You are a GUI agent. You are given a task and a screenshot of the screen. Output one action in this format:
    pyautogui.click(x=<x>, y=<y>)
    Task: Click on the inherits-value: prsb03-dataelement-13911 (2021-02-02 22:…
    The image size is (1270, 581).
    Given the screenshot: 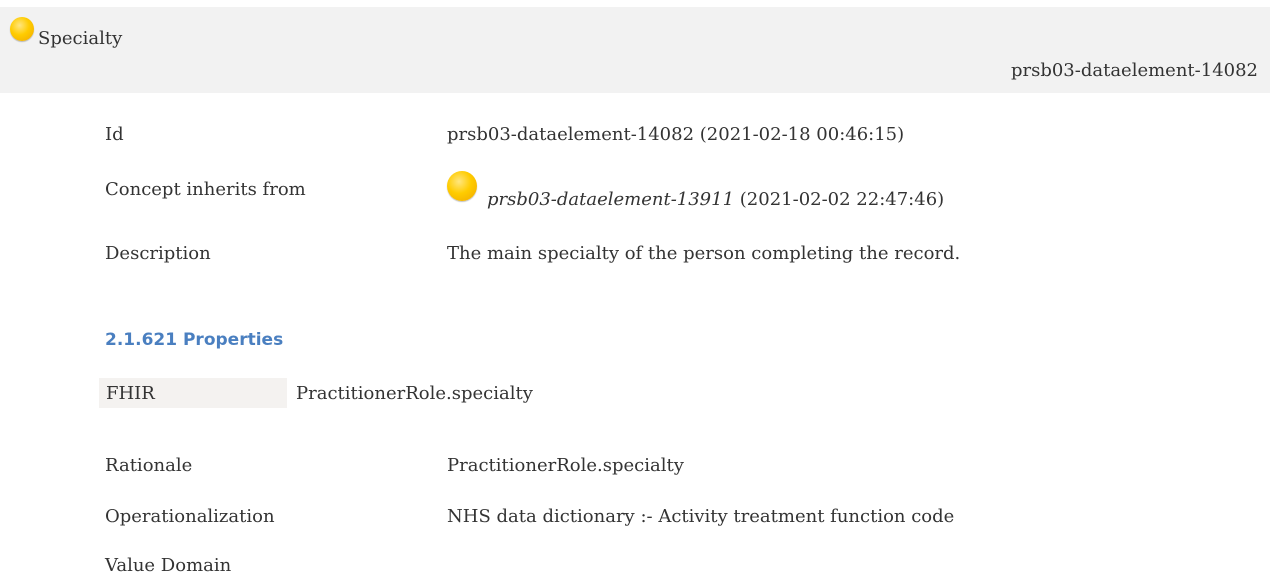 What is the action you would take?
    pyautogui.click(x=715, y=199)
    